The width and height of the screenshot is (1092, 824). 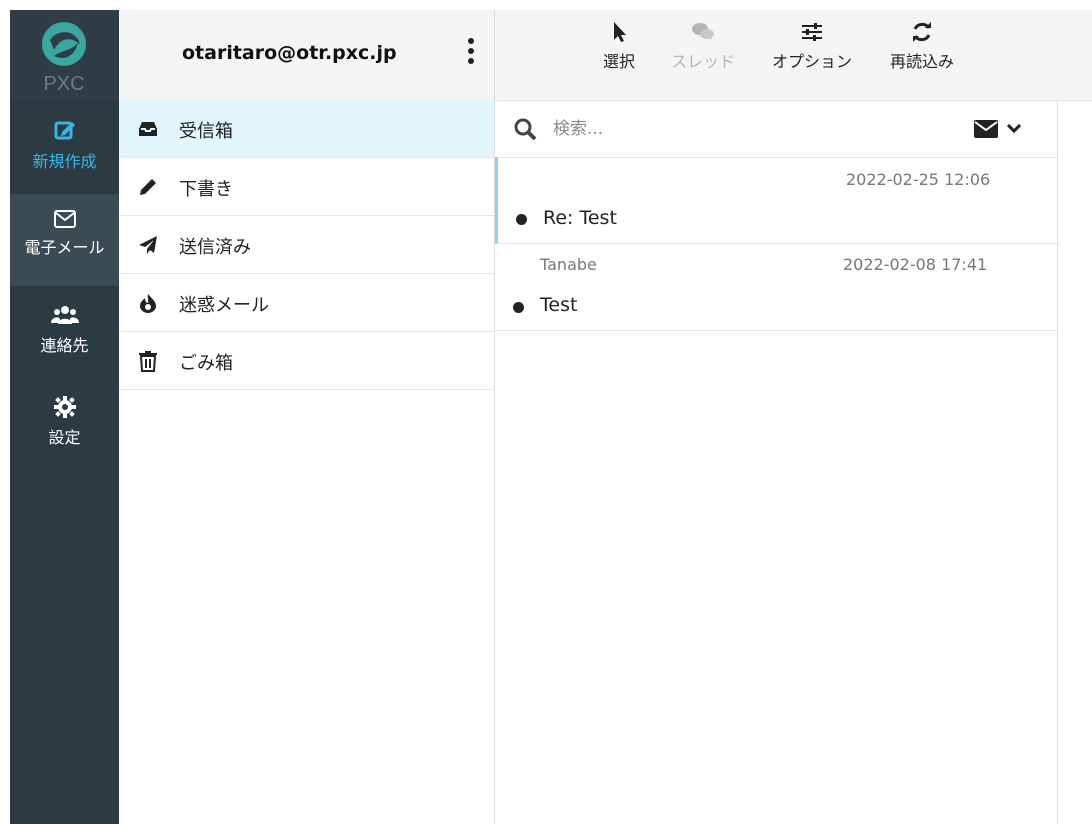 What do you see at coordinates (1057, 462) in the screenshot?
I see `pane-divider` at bounding box center [1057, 462].